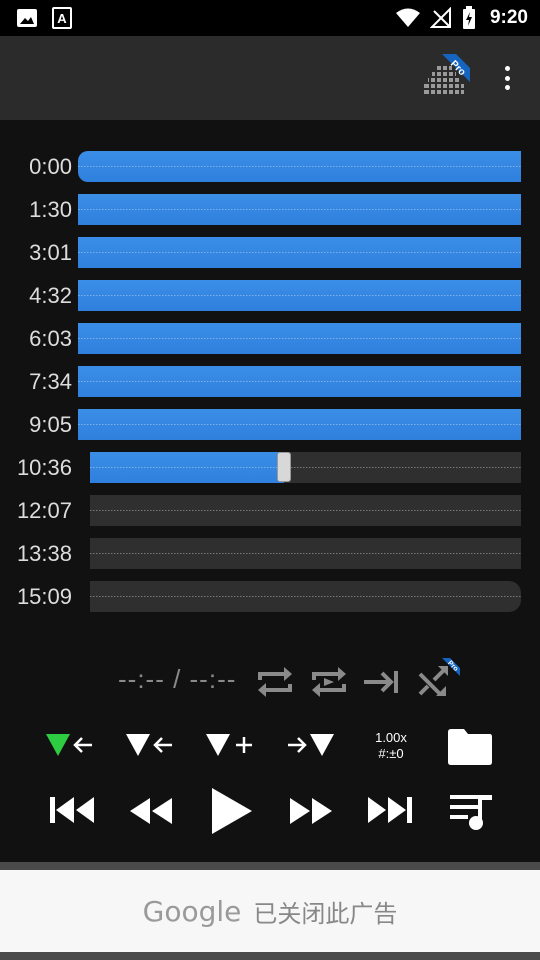 This screenshot has height=960, width=540. What do you see at coordinates (270, 18) in the screenshot?
I see `status-bar: A 9:20` at bounding box center [270, 18].